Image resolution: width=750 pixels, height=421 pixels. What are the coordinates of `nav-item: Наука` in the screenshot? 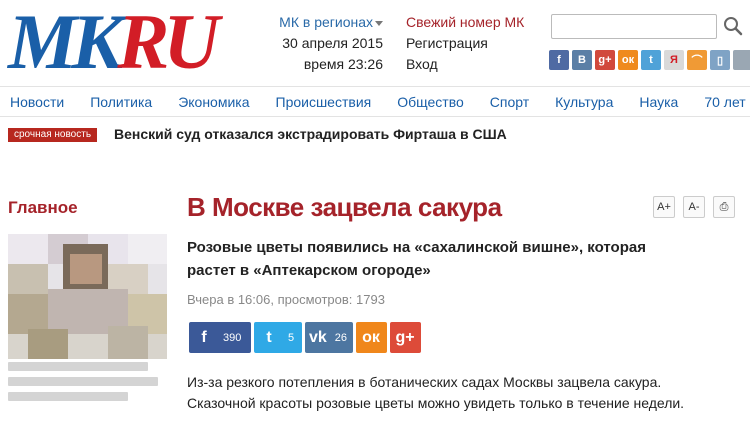 It's located at (658, 102).